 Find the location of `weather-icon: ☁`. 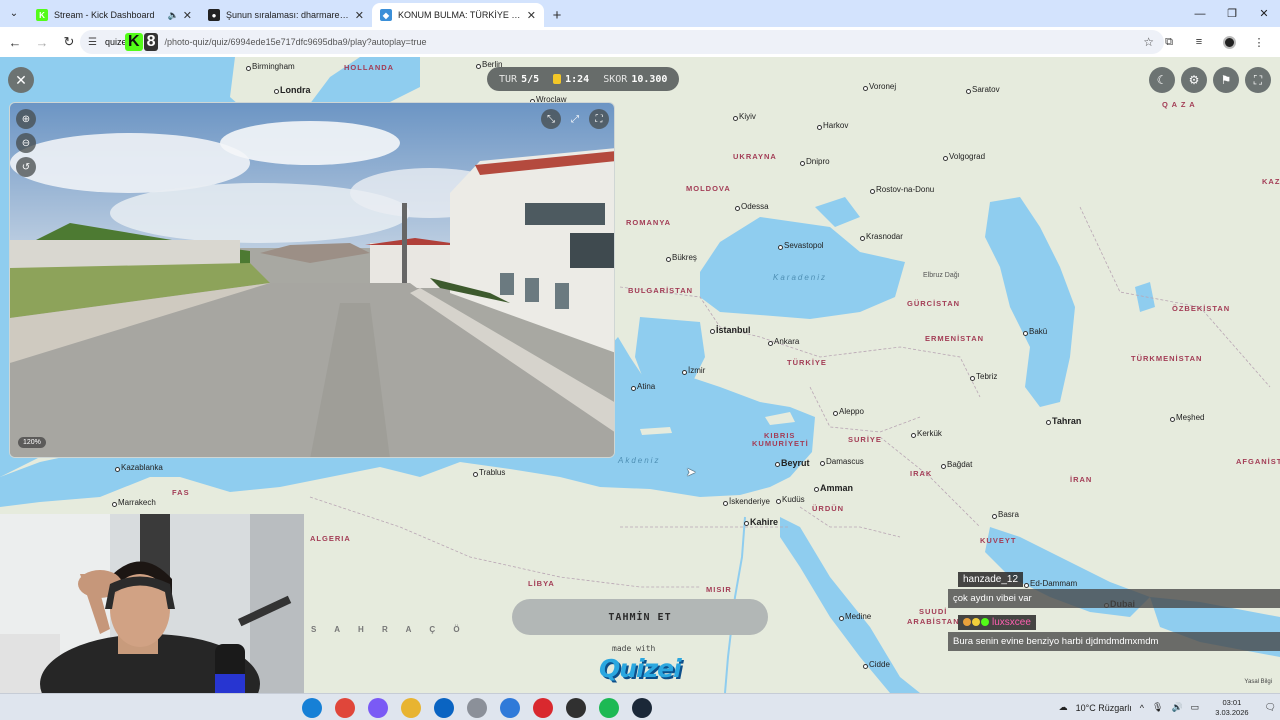

weather-icon: ☁ is located at coordinates (1063, 707).